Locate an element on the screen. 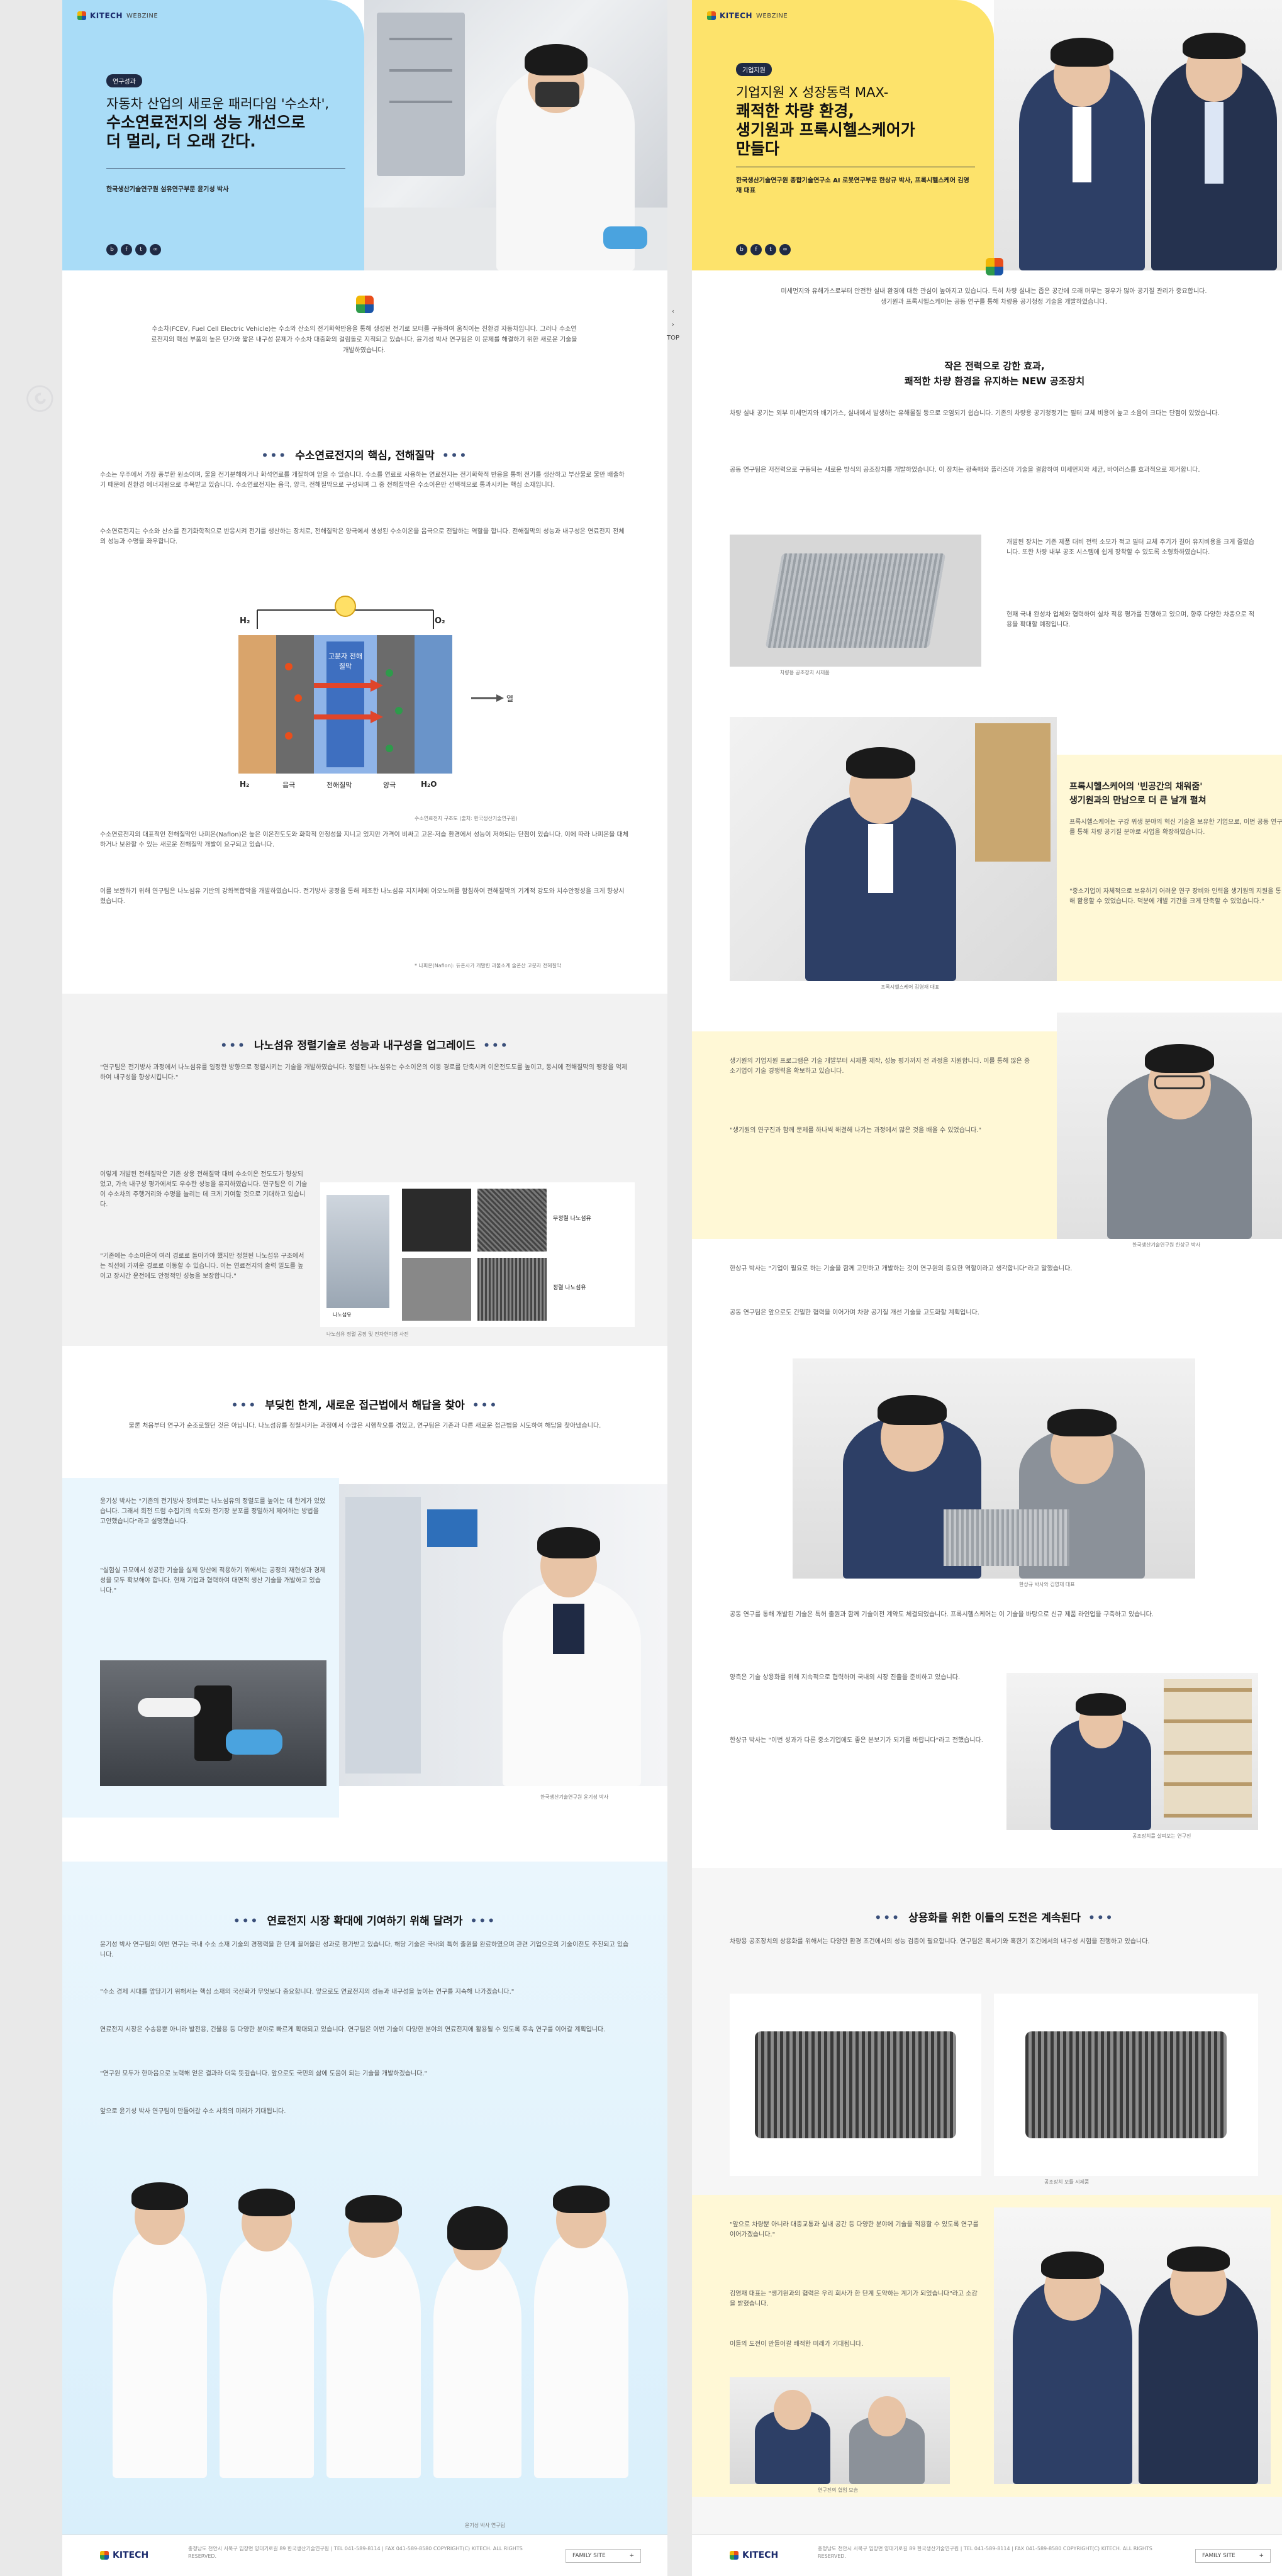 The height and width of the screenshot is (2576, 1282). diagram-label-h2o: H₂O is located at coordinates (429, 784).